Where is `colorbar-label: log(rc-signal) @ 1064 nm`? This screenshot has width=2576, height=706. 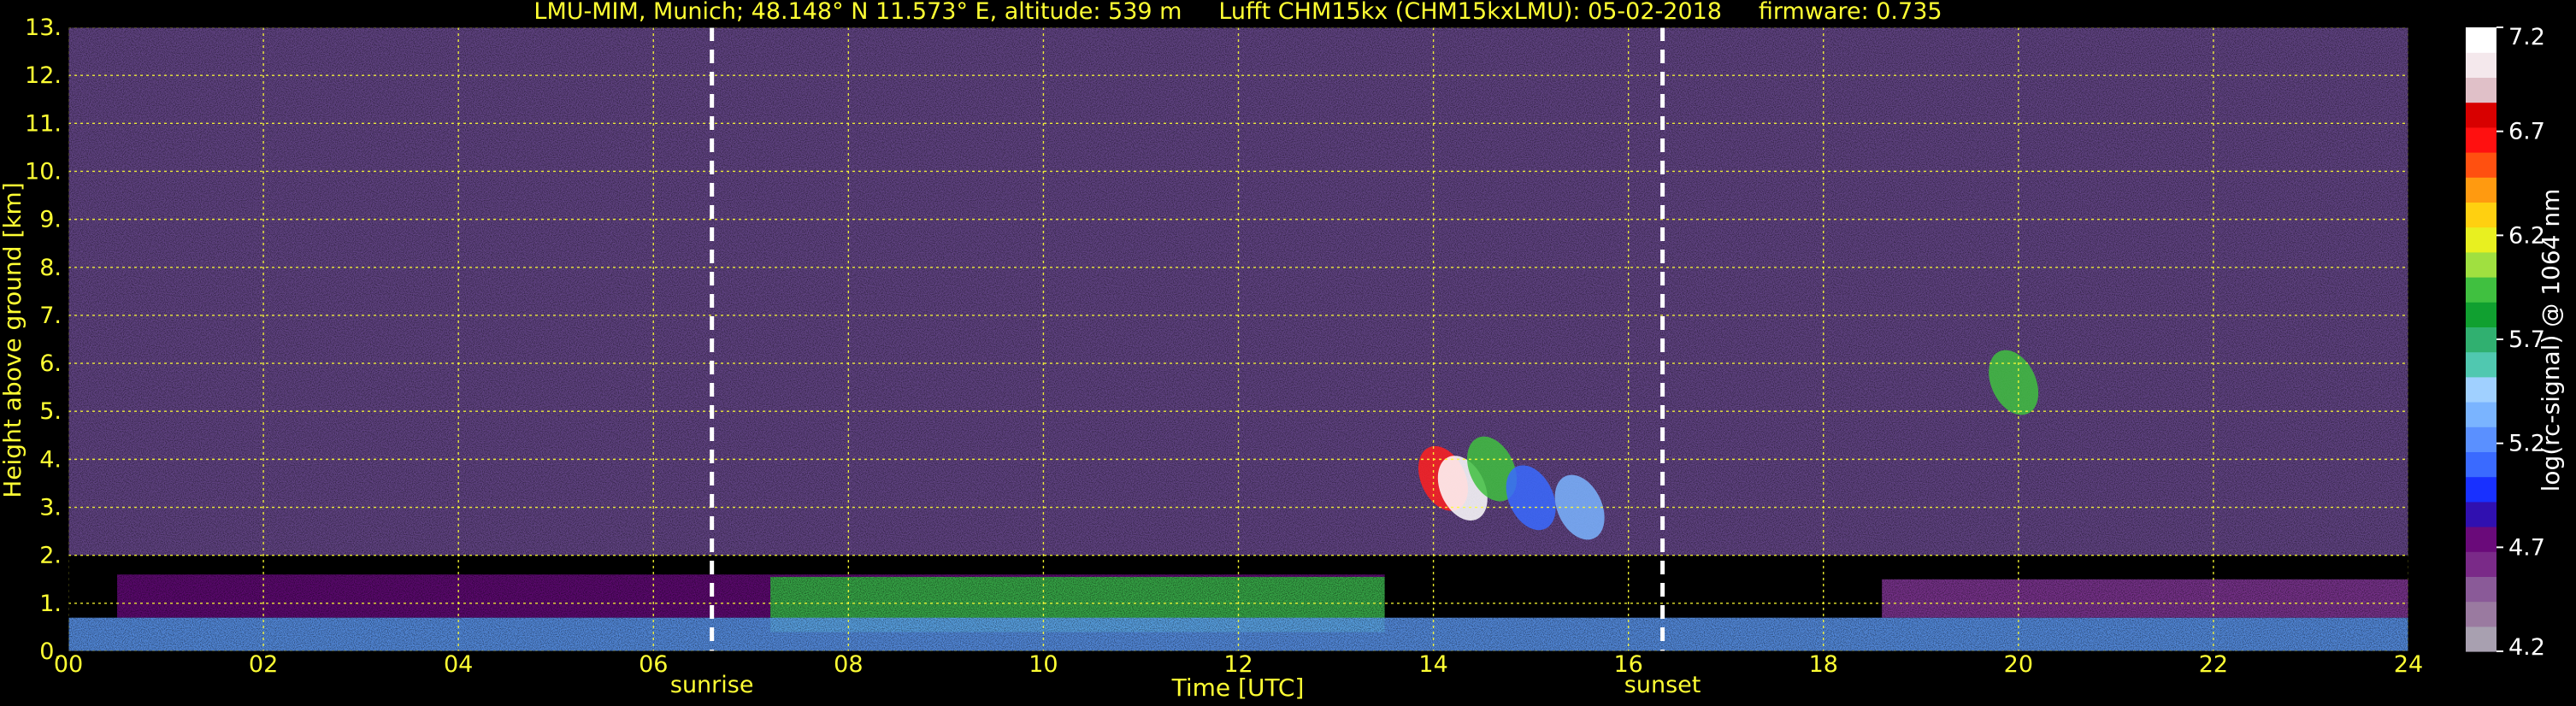
colorbar-label: log(rc-signal) @ 1064 nm is located at coordinates (2551, 340).